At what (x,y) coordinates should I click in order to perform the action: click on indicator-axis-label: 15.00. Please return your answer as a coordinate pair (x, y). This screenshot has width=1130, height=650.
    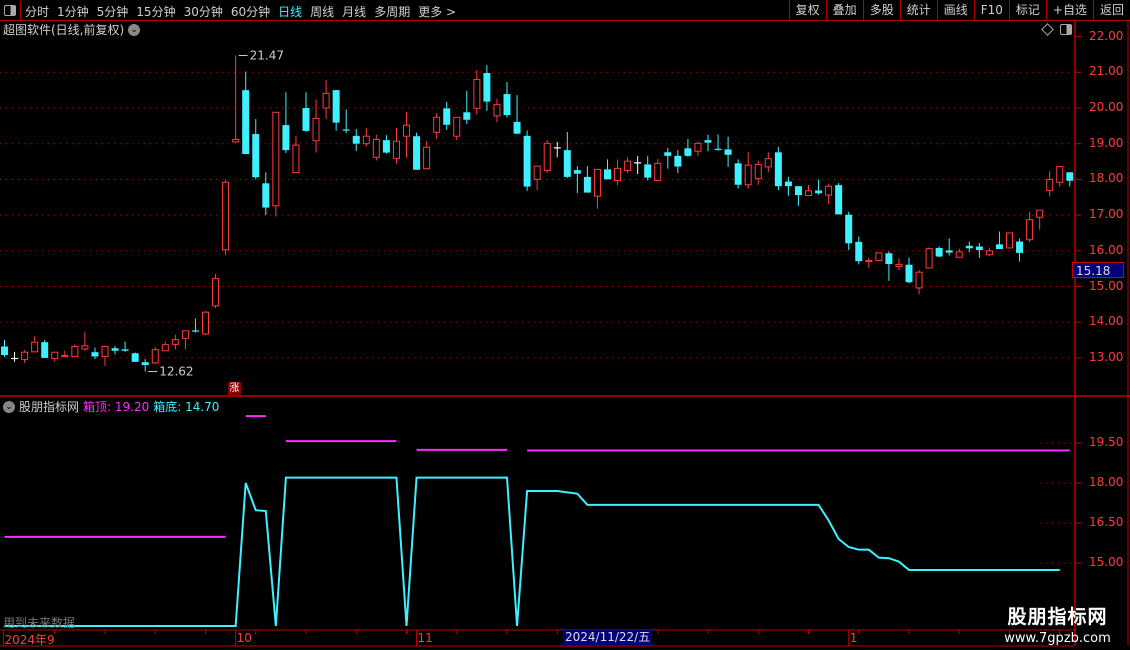
    Looking at the image, I should click on (1106, 562).